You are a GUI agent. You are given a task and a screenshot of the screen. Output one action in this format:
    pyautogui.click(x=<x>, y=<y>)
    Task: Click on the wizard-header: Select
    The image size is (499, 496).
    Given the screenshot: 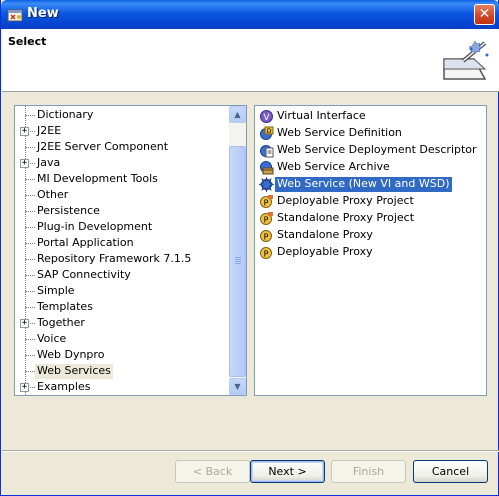 What is the action you would take?
    pyautogui.click(x=250, y=60)
    